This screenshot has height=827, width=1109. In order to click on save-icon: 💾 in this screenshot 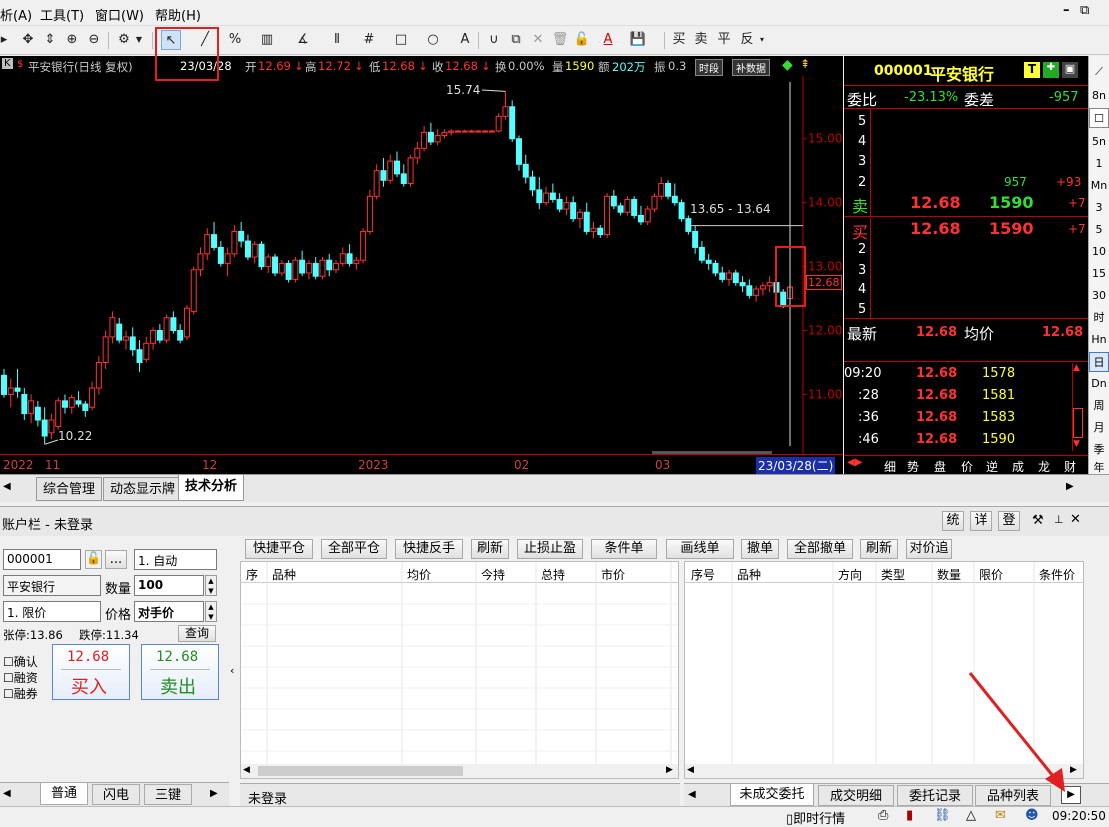, I will do `click(638, 40)`.